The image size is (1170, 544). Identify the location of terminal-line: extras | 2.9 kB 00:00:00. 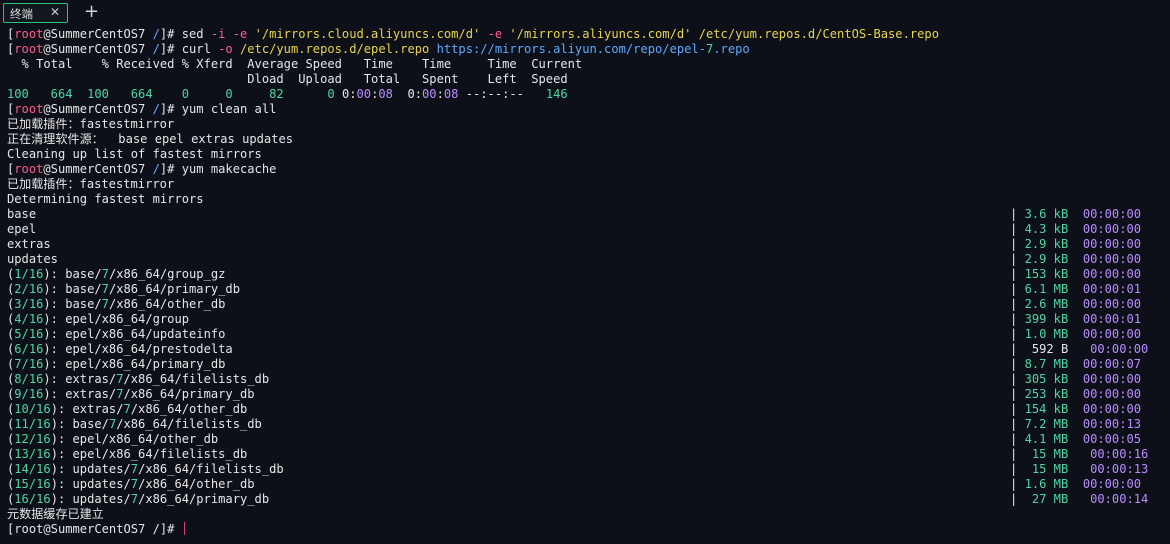
(587, 244).